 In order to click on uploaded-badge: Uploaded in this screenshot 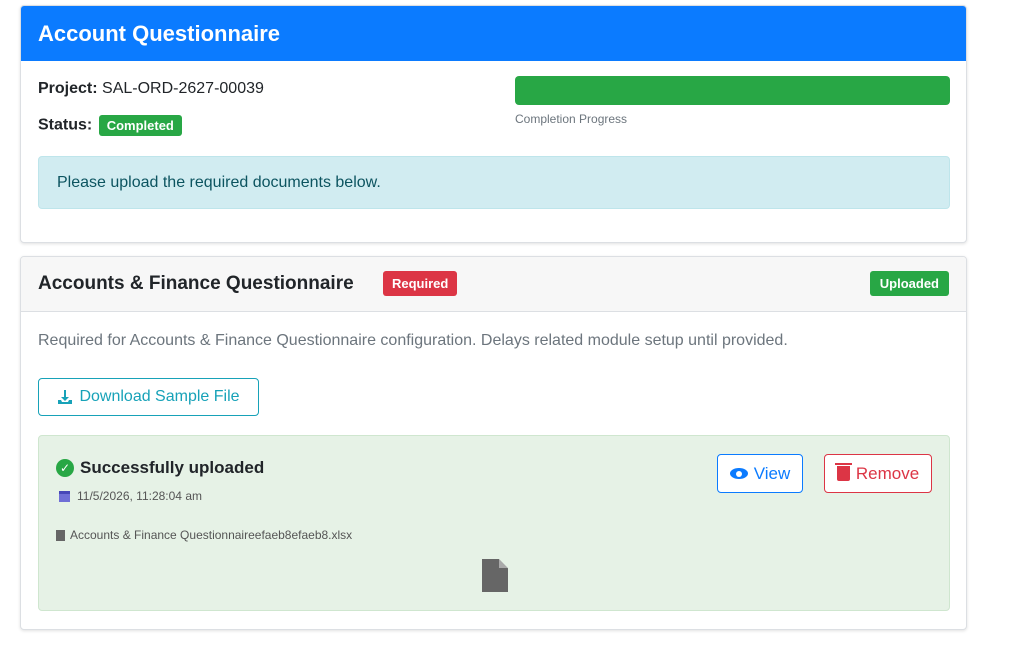, I will do `click(909, 283)`.